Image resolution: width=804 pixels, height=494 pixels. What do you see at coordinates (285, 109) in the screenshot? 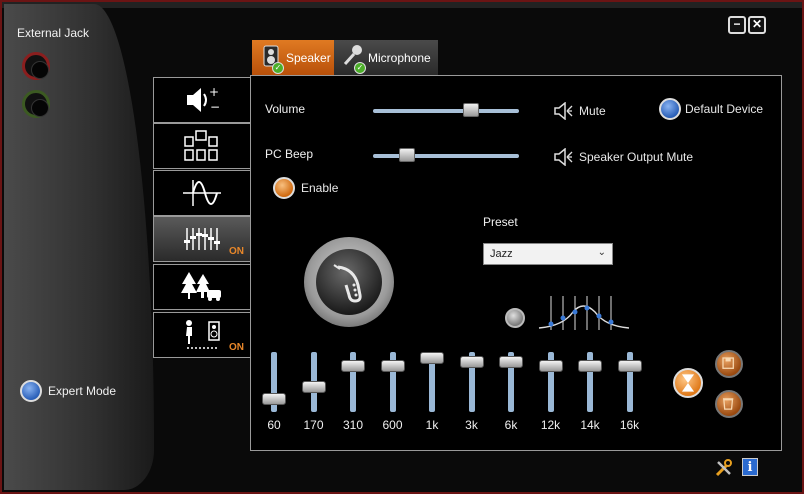
I see `volume-label: Volume` at bounding box center [285, 109].